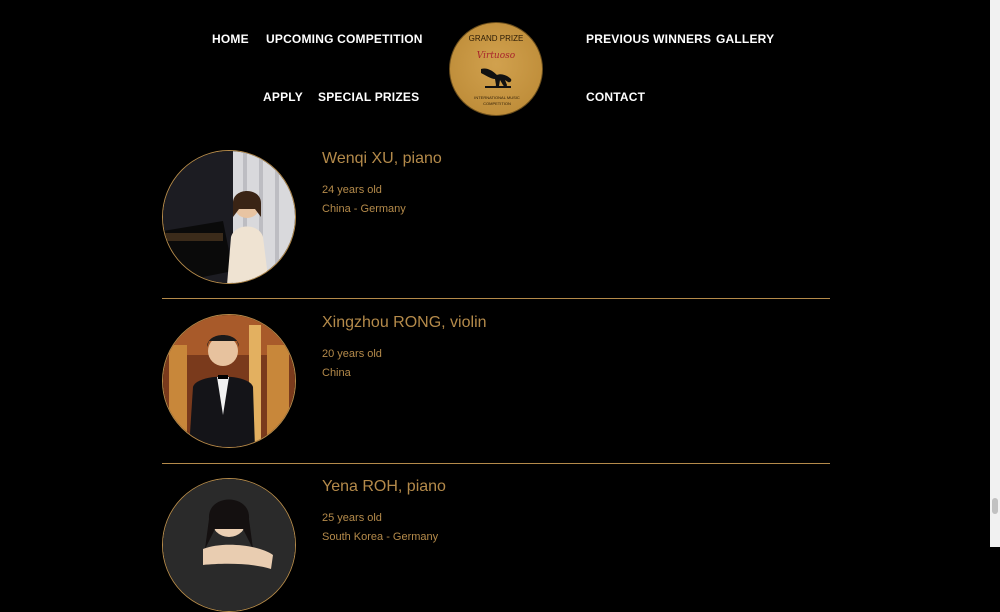 The width and height of the screenshot is (1000, 612). I want to click on winner-details: 24 years old China - Germany, so click(364, 200).